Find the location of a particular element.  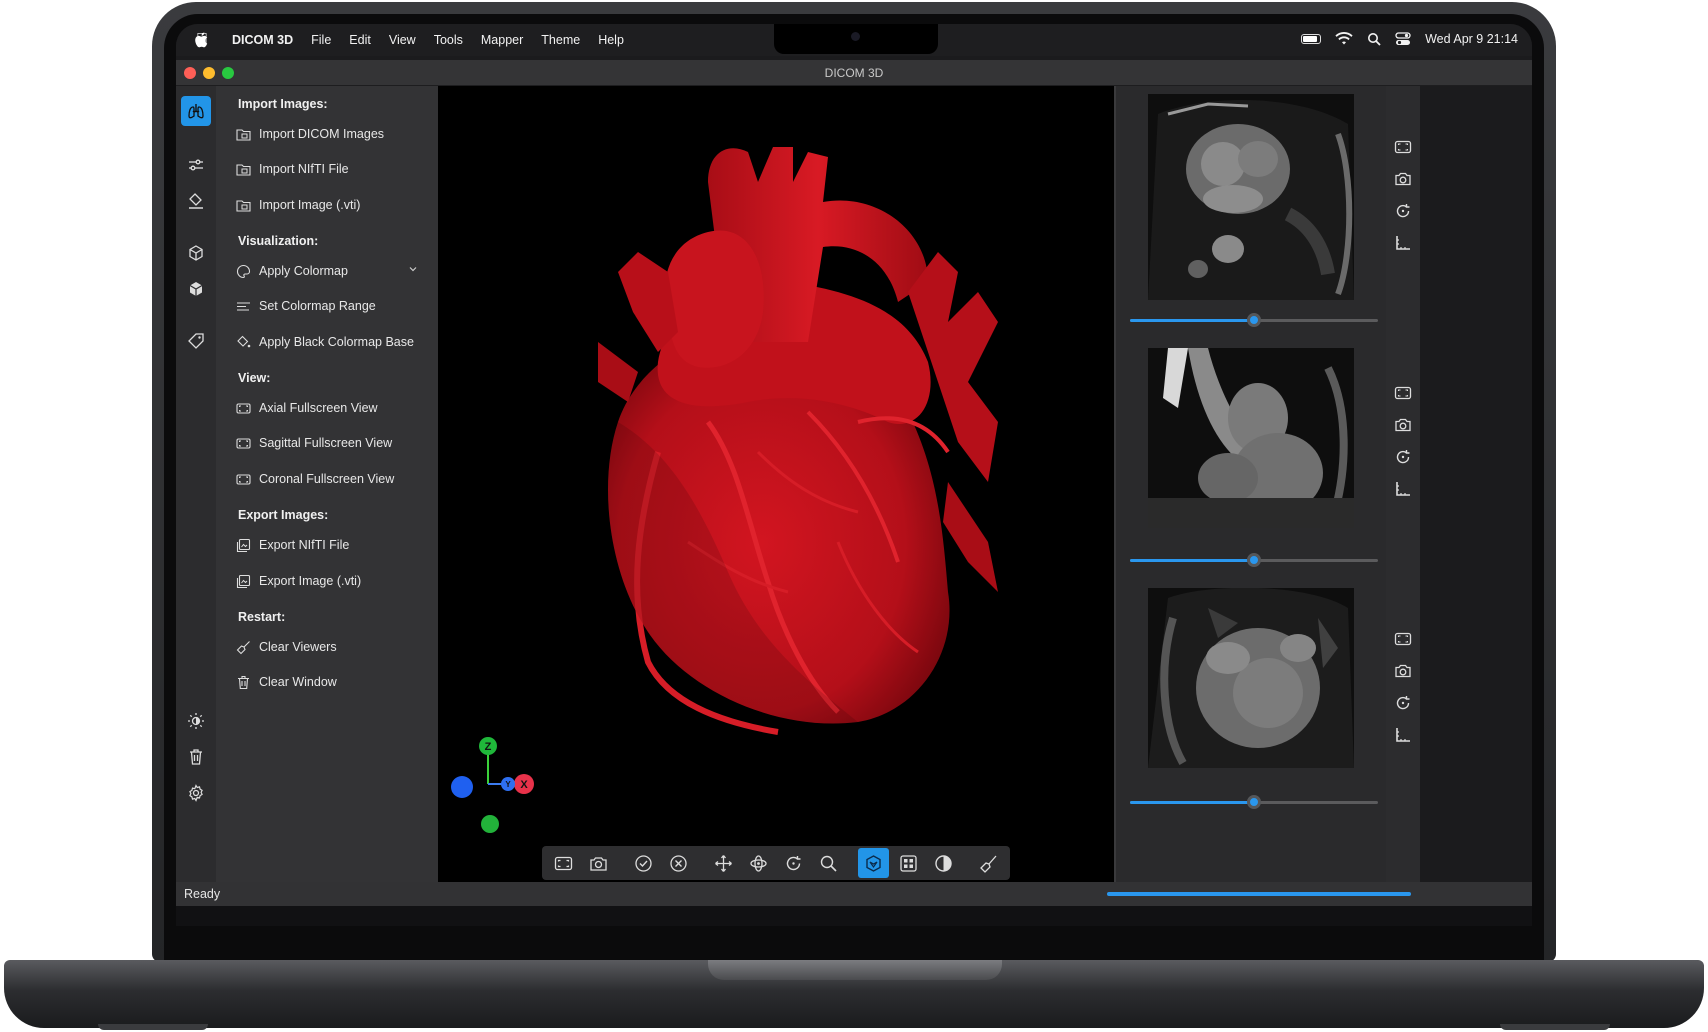

menubar-datetime: Wed Apr 9 21:14 is located at coordinates (1471, 39).